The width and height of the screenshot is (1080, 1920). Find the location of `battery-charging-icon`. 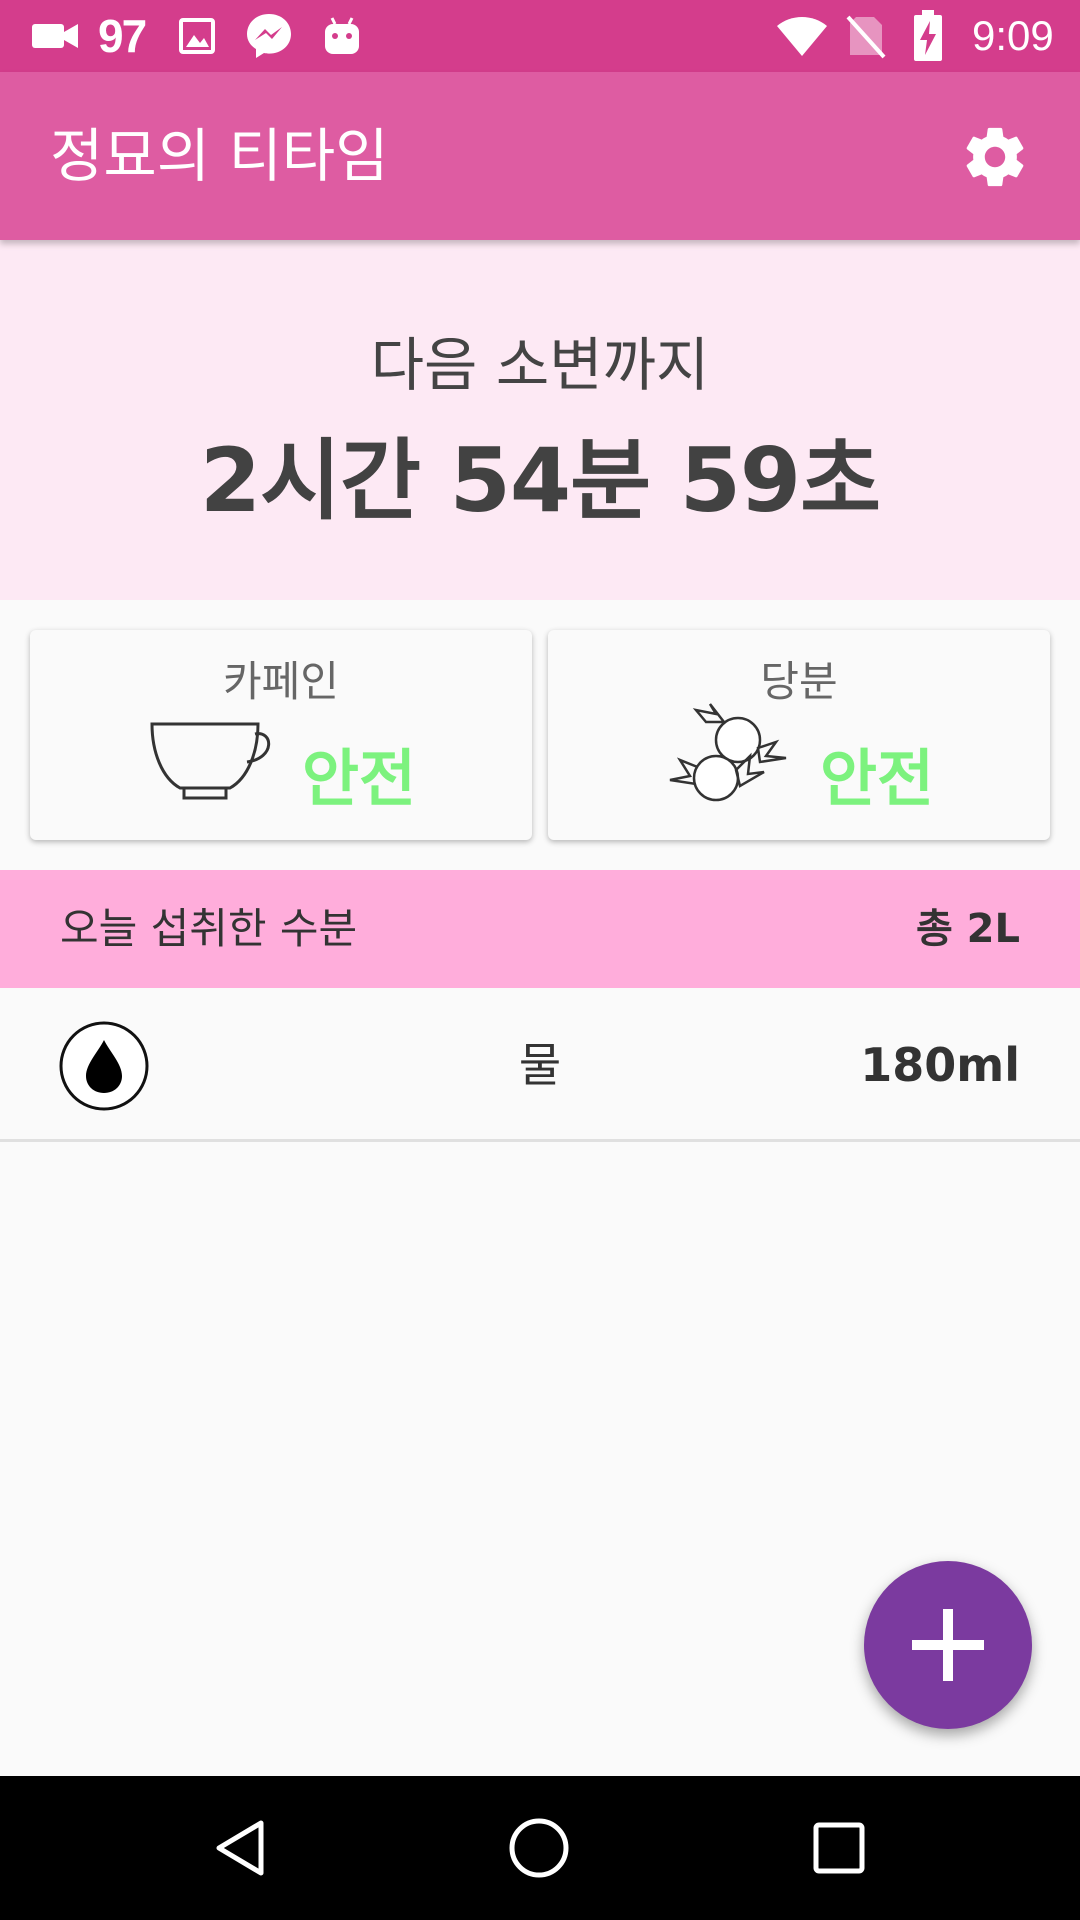

battery-charging-icon is located at coordinates (928, 36).